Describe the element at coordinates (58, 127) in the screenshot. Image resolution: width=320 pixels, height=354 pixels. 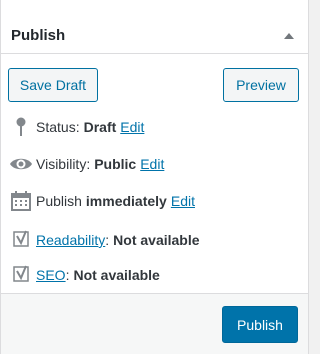
I see `status-label: Status:` at that location.